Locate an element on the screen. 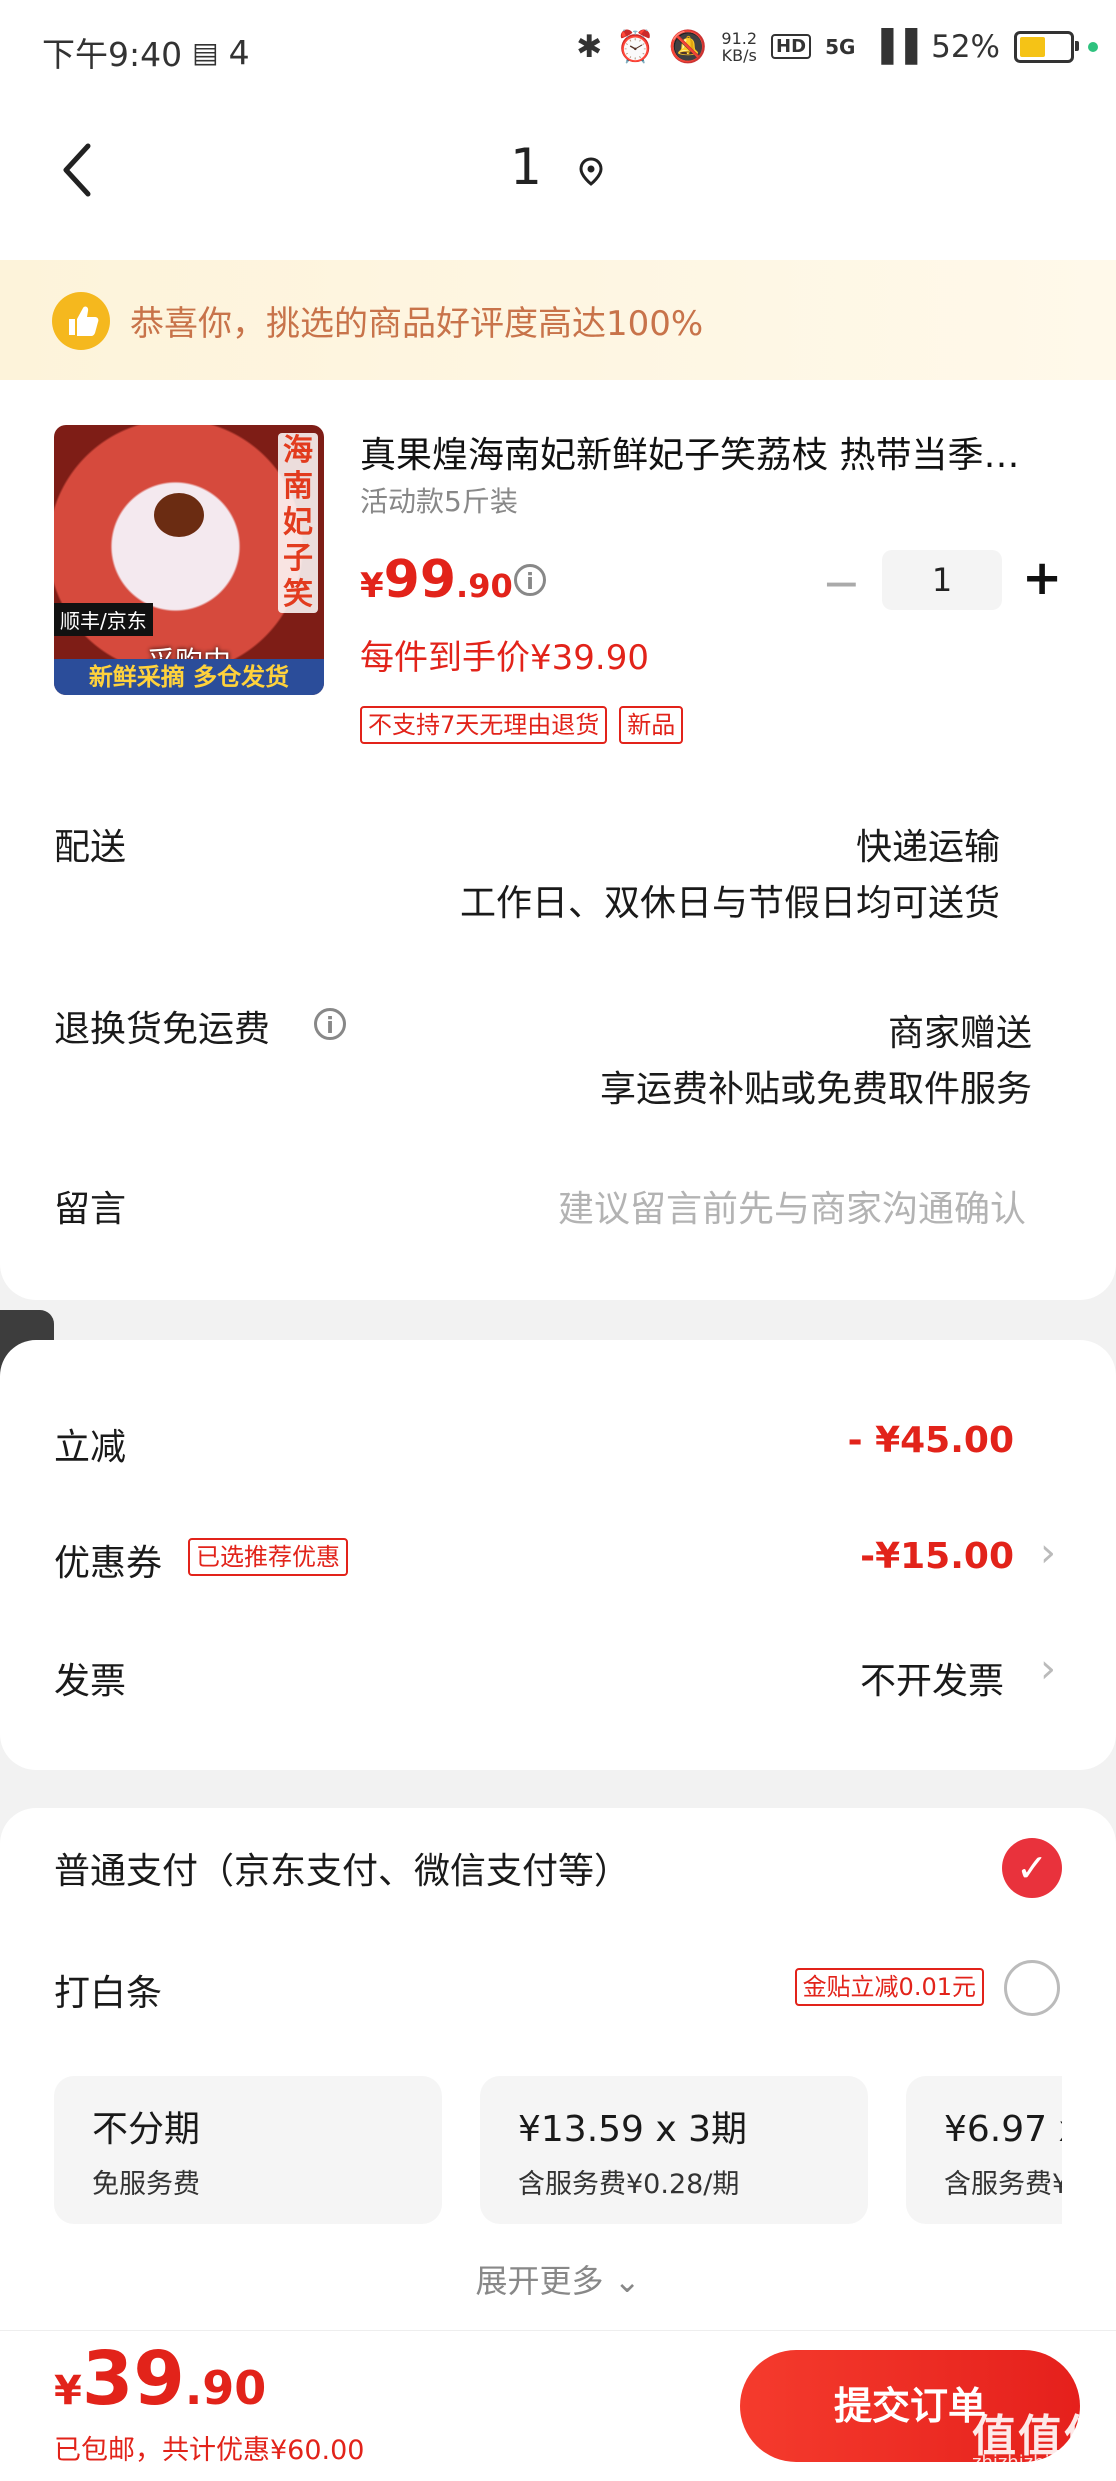  delivery-method: 快递运输 is located at coordinates (928, 844).